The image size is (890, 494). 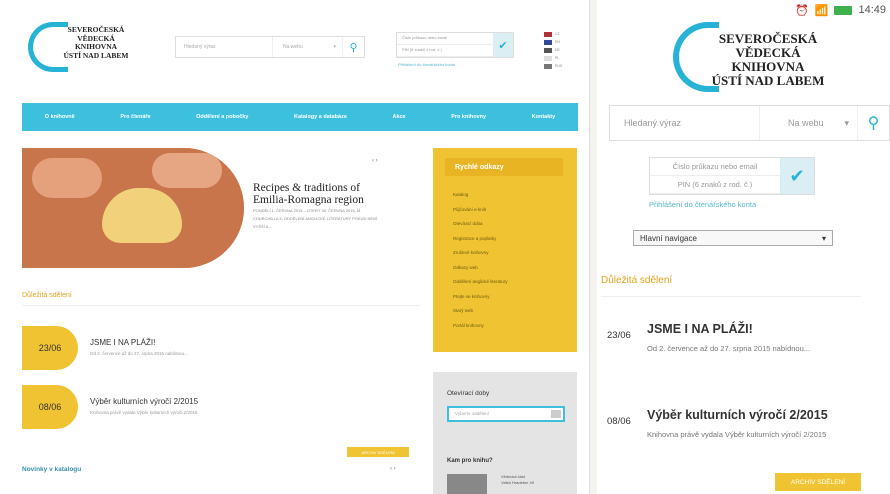 What do you see at coordinates (768, 52) in the screenshot?
I see `logo-line: VĚDECKÁ` at bounding box center [768, 52].